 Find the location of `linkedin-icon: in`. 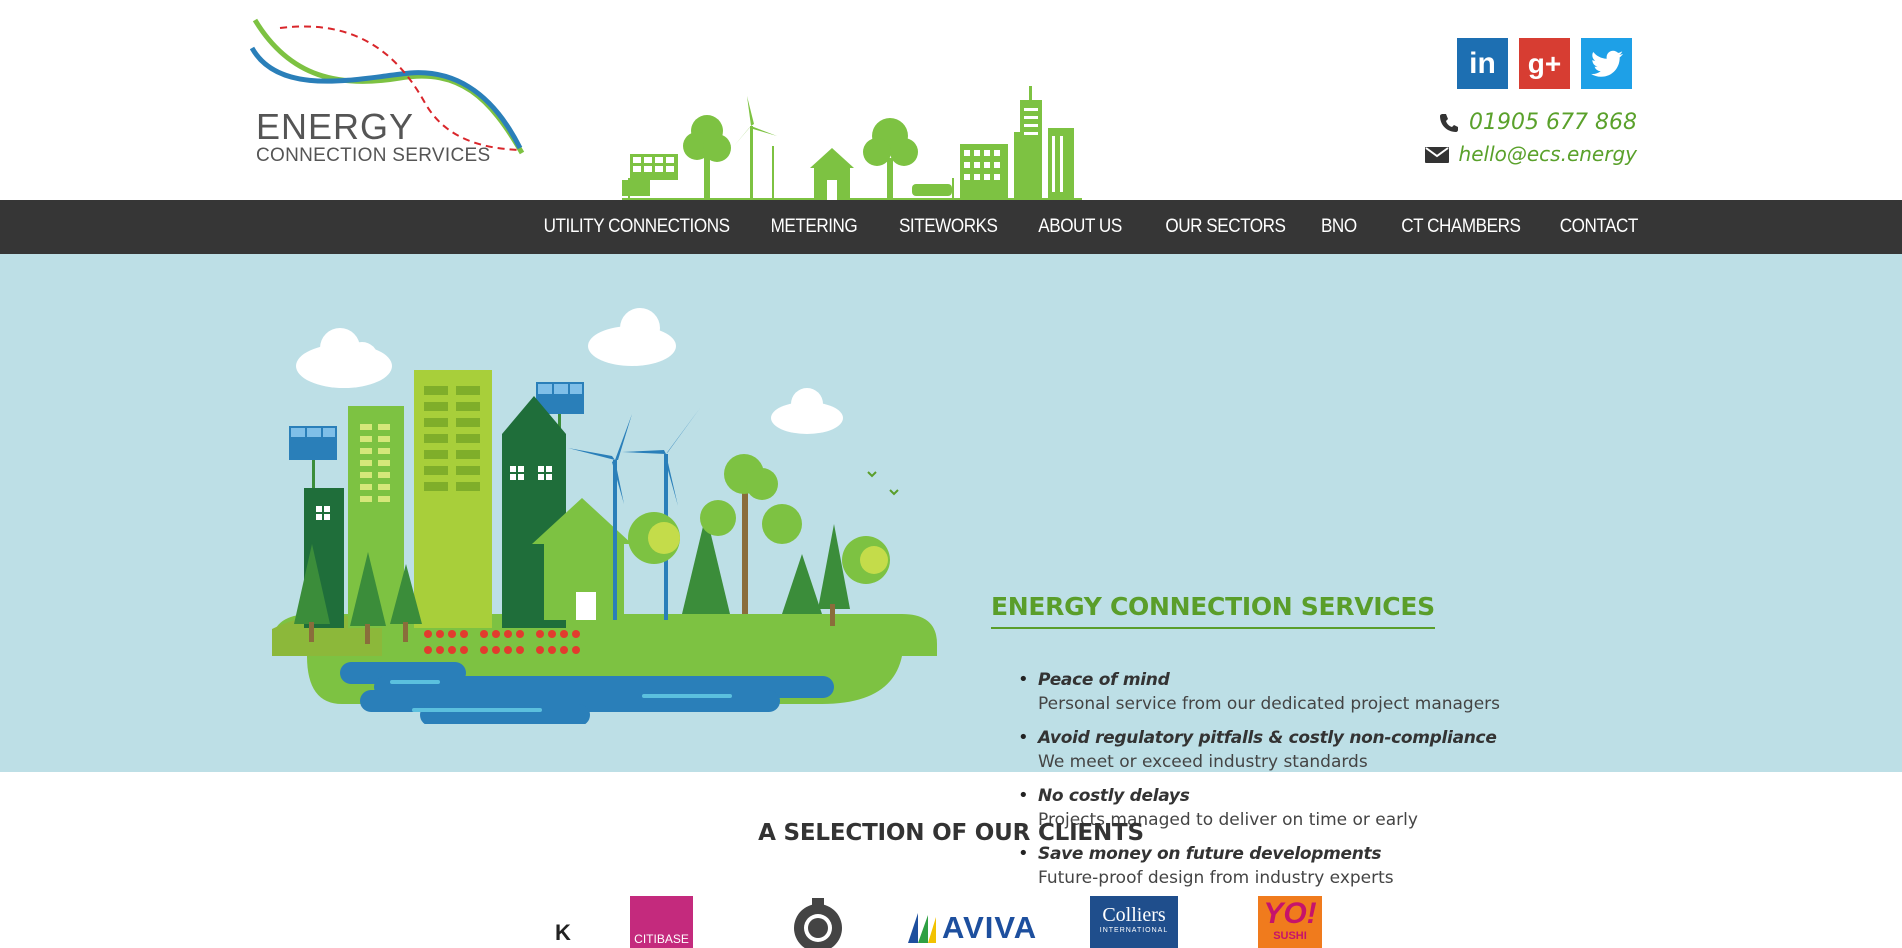

linkedin-icon: in is located at coordinates (1482, 63).